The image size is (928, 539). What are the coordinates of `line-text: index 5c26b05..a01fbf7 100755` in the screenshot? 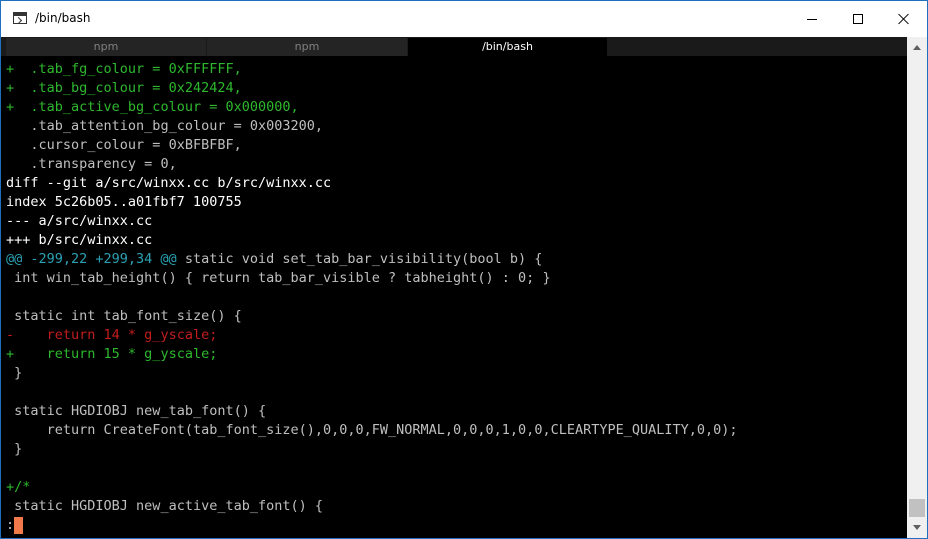 It's located at (124, 202).